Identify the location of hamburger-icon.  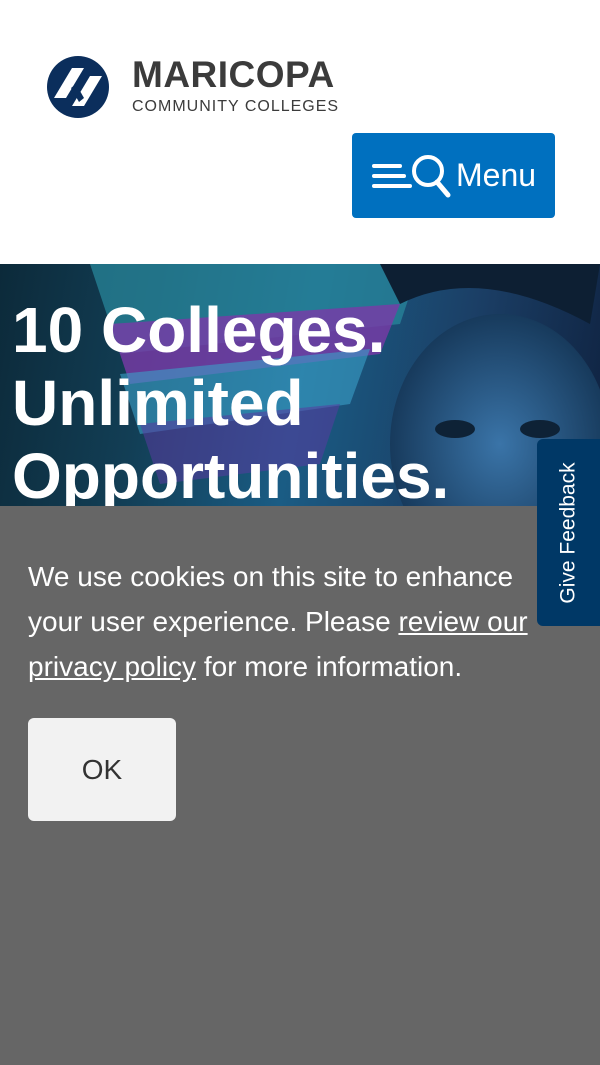
(392, 175).